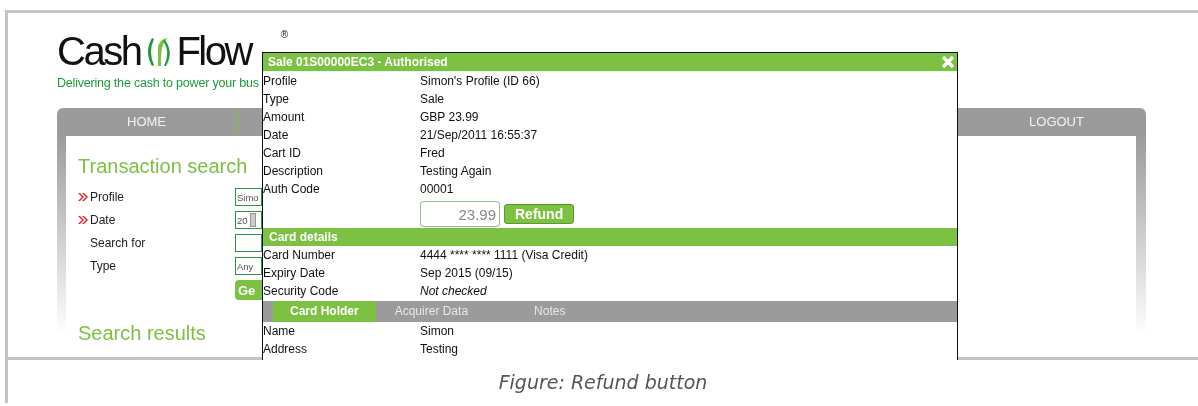 The width and height of the screenshot is (1198, 406). What do you see at coordinates (433, 153) in the screenshot?
I see `field-value: Fred` at bounding box center [433, 153].